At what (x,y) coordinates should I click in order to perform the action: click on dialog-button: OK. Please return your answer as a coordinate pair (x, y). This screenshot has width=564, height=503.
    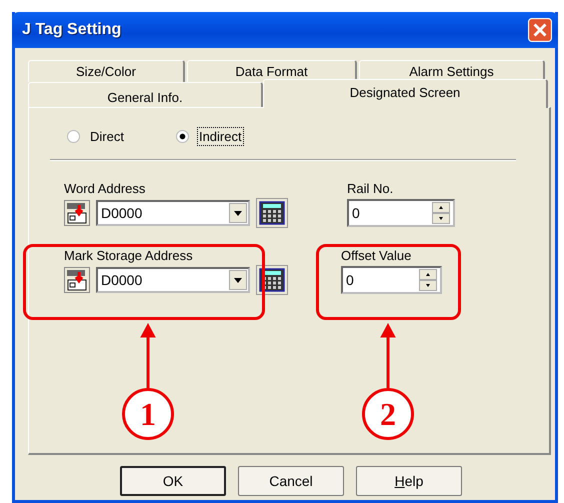
    Looking at the image, I should click on (173, 481).